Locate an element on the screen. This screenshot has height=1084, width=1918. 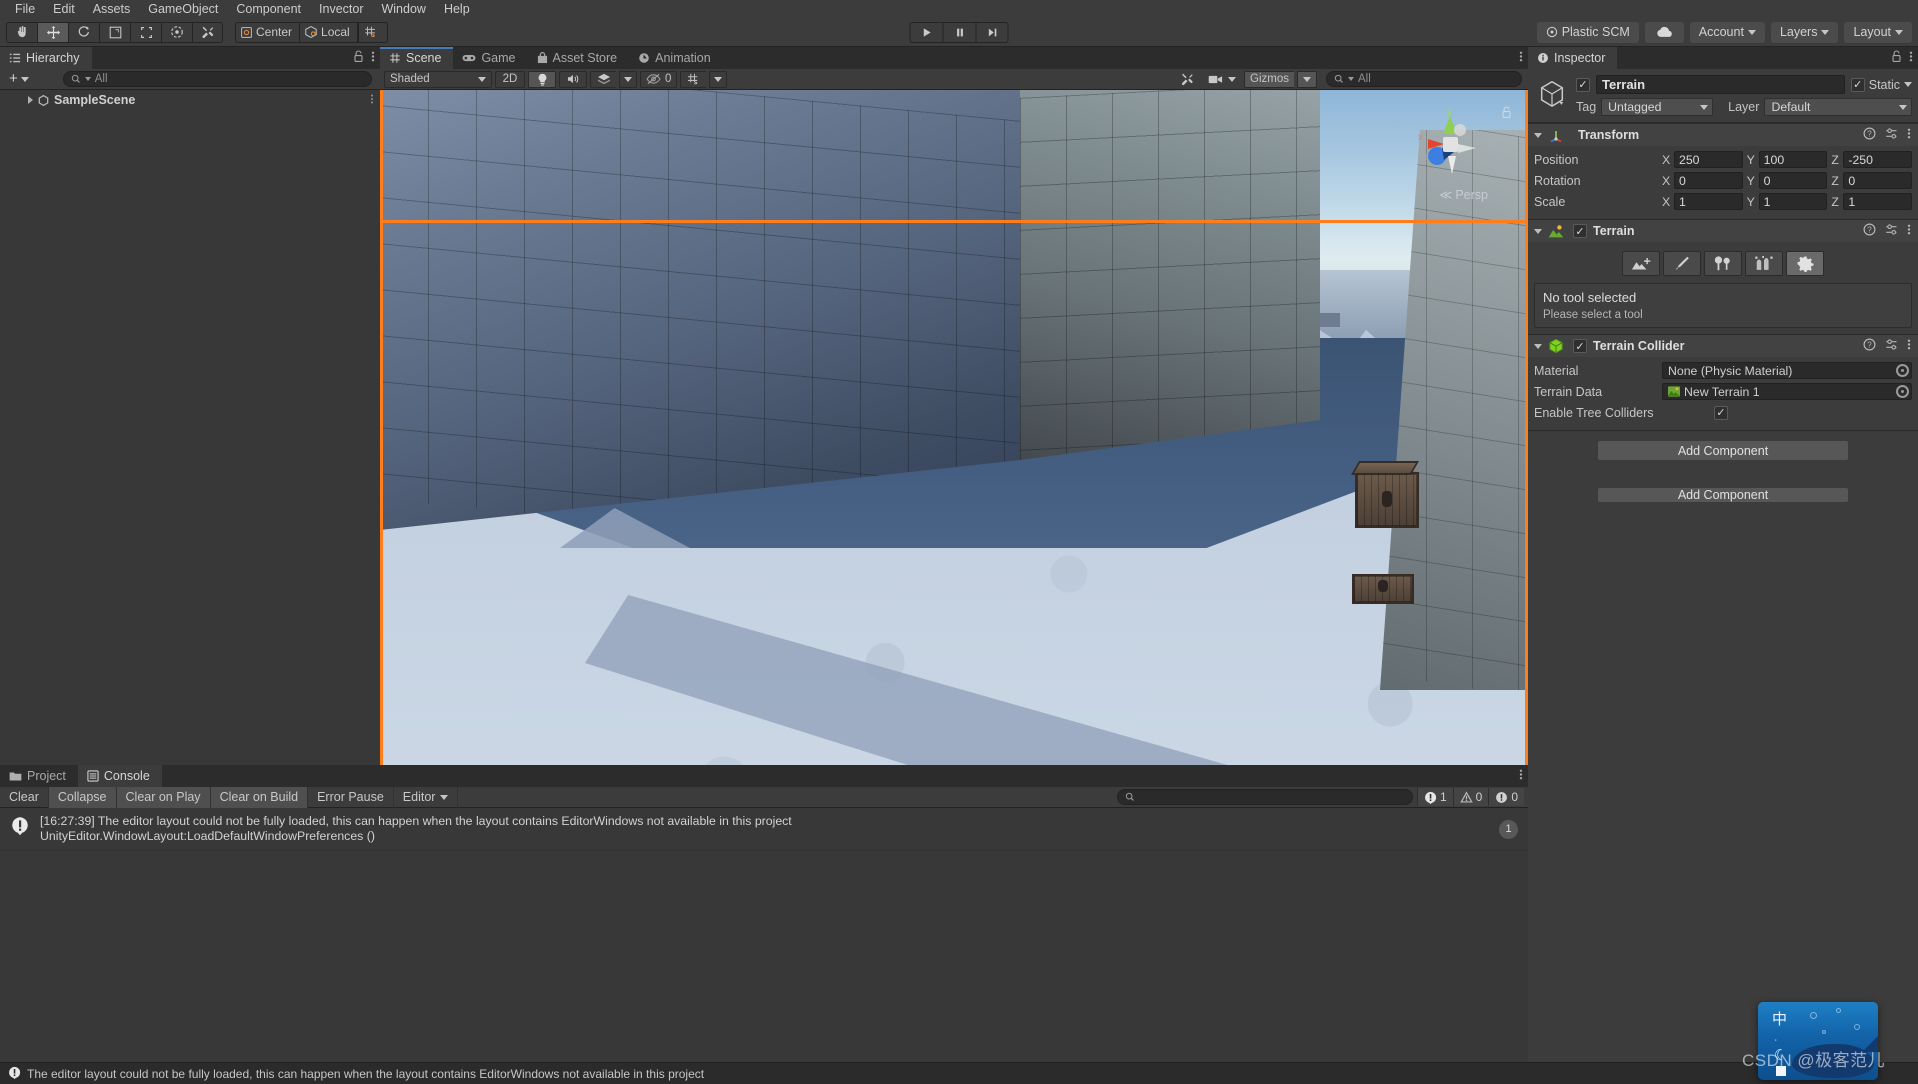
menu-item-file: File is located at coordinates (25, 9).